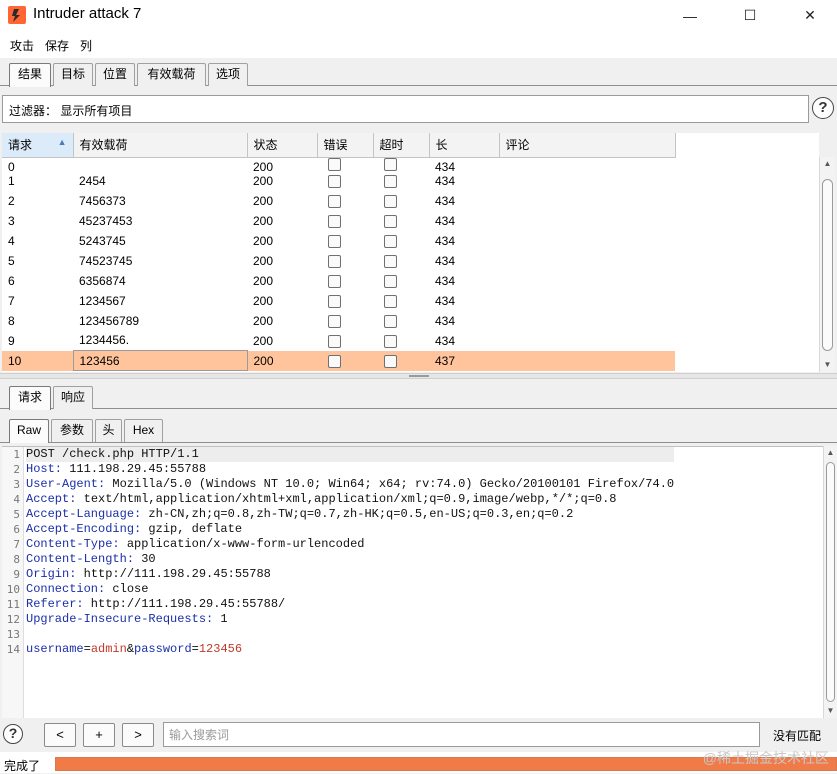 This screenshot has width=837, height=774. I want to click on table-row: 1 2454 200 434, so click(338, 181).